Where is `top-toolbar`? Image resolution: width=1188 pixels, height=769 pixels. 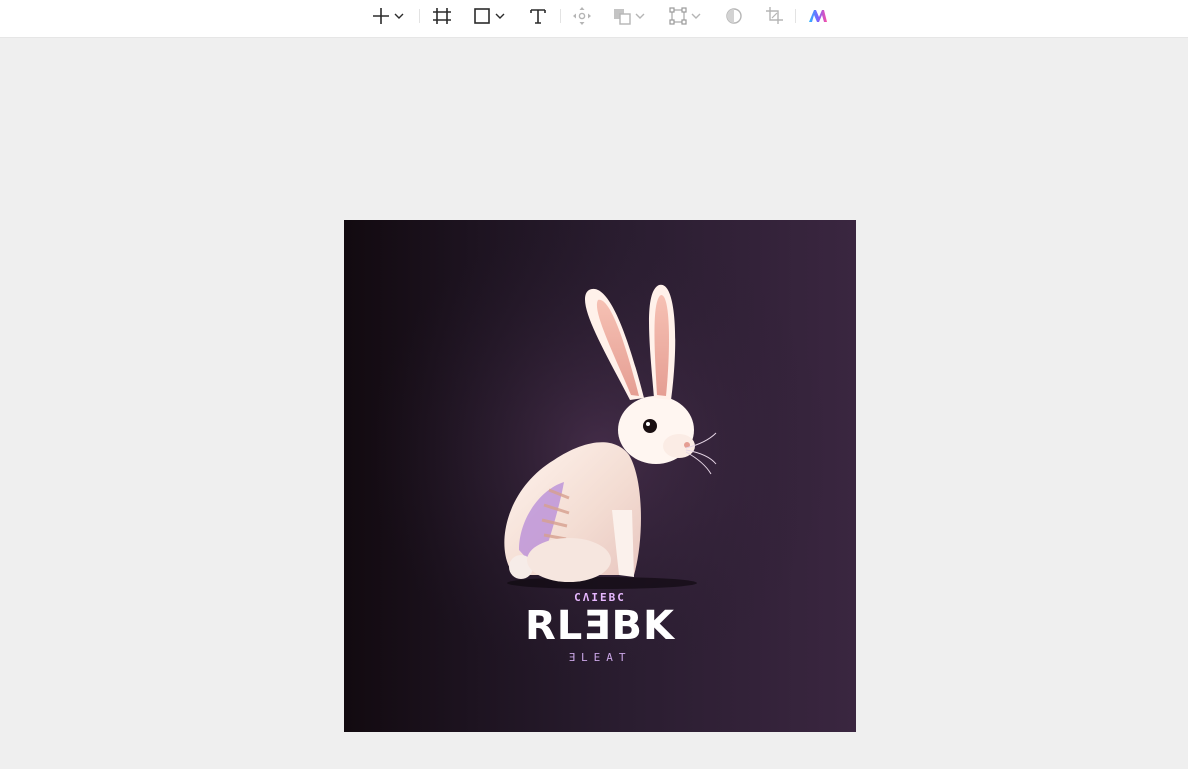
top-toolbar is located at coordinates (594, 19).